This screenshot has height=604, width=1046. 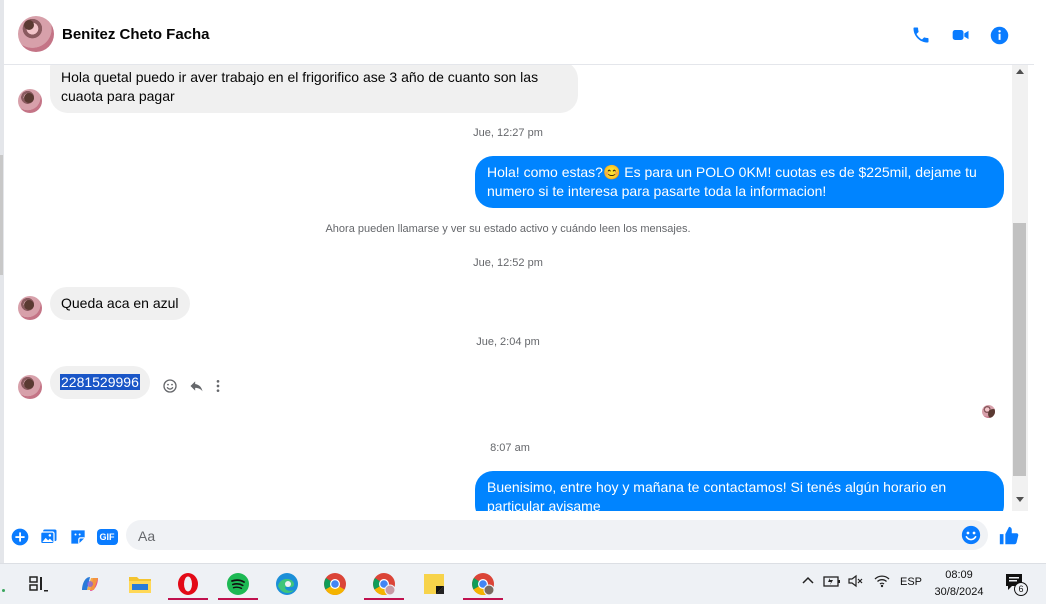 What do you see at coordinates (384, 584) in the screenshot?
I see `chrome-profile-icon` at bounding box center [384, 584].